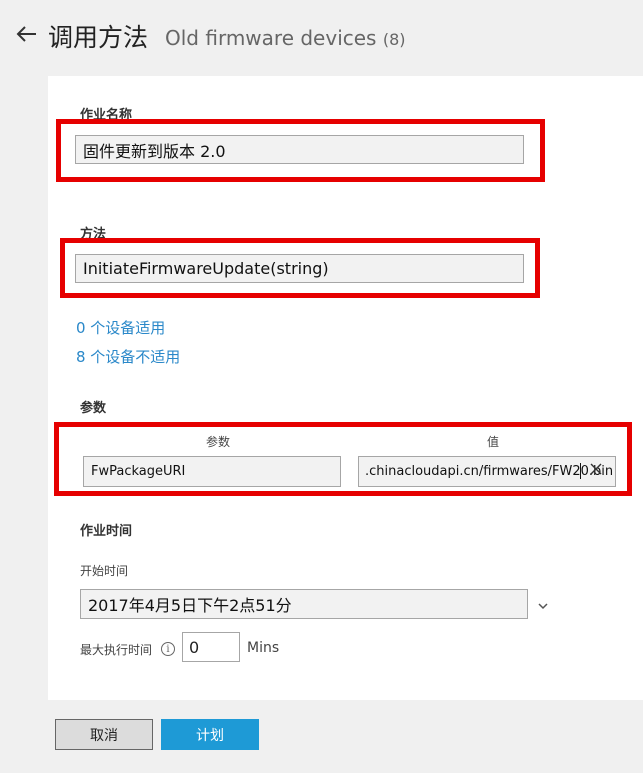 The height and width of the screenshot is (773, 643). What do you see at coordinates (93, 408) in the screenshot?
I see `parameters-label: 参数` at bounding box center [93, 408].